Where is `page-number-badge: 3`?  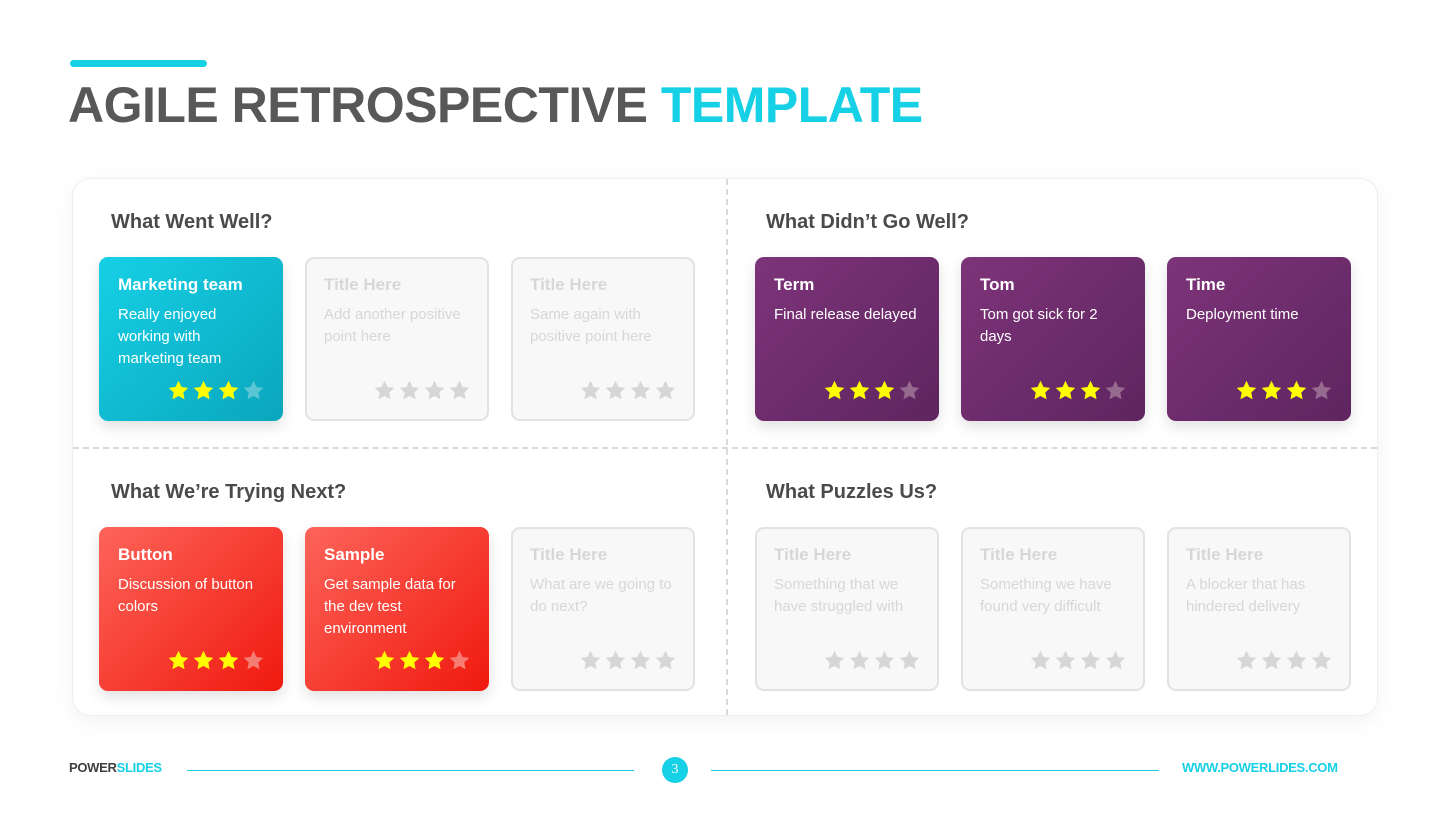 page-number-badge: 3 is located at coordinates (675, 770).